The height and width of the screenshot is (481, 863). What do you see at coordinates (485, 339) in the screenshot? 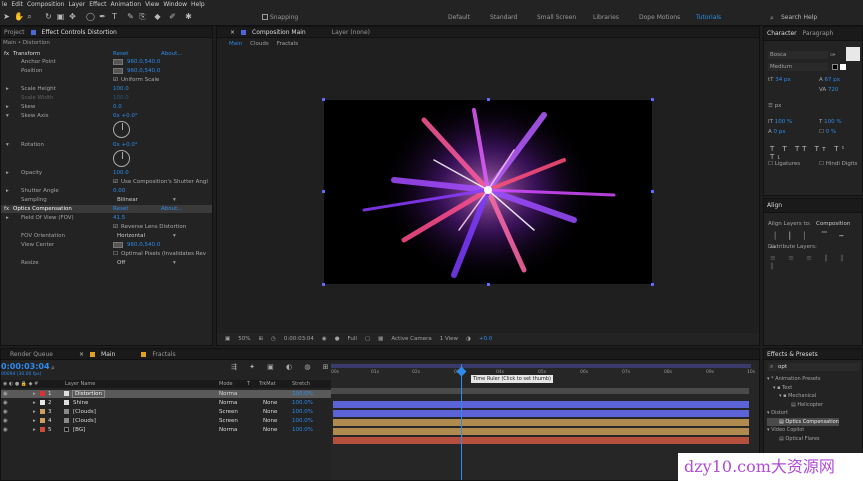
I see `exposure-value: +0.0` at bounding box center [485, 339].